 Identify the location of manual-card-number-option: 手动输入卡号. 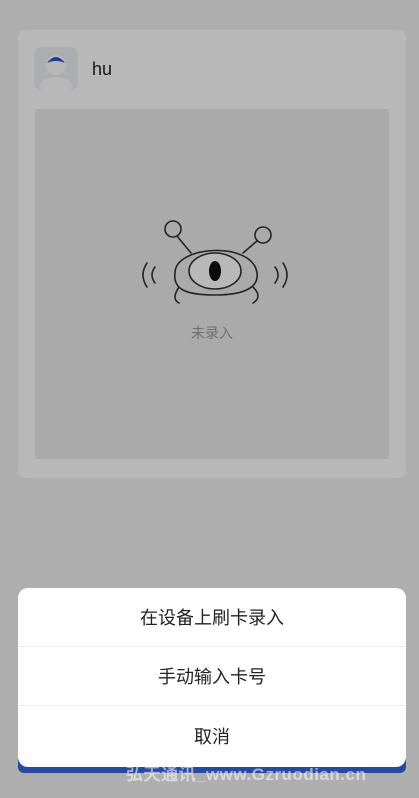
(212, 676).